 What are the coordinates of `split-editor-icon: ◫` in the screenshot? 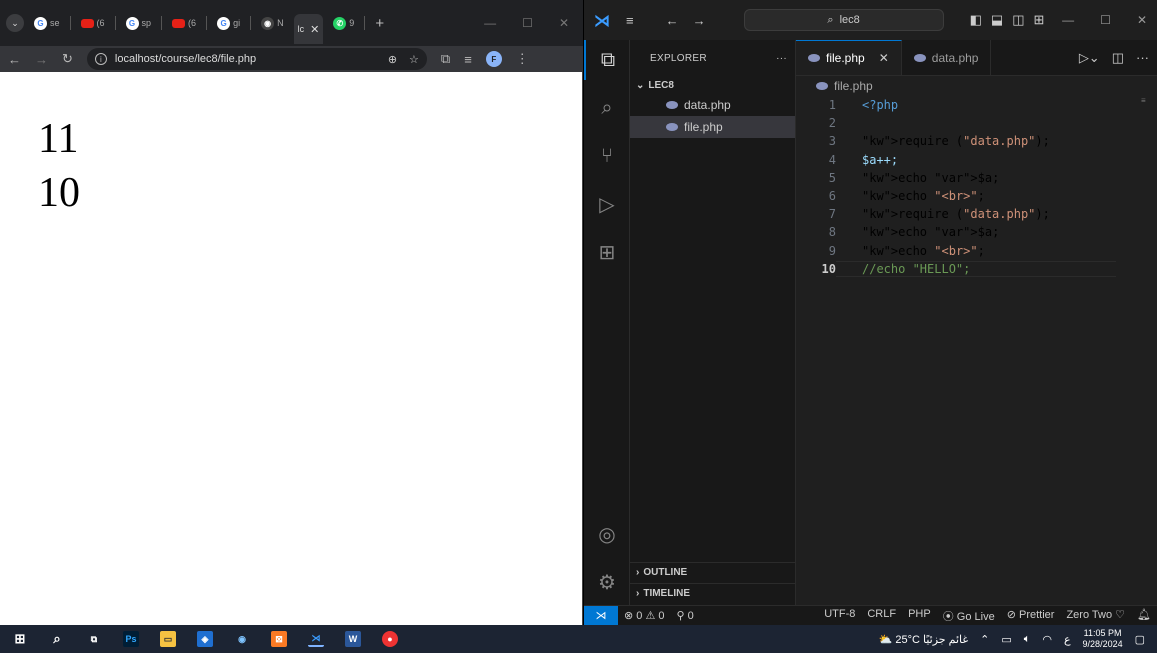 It's located at (1118, 58).